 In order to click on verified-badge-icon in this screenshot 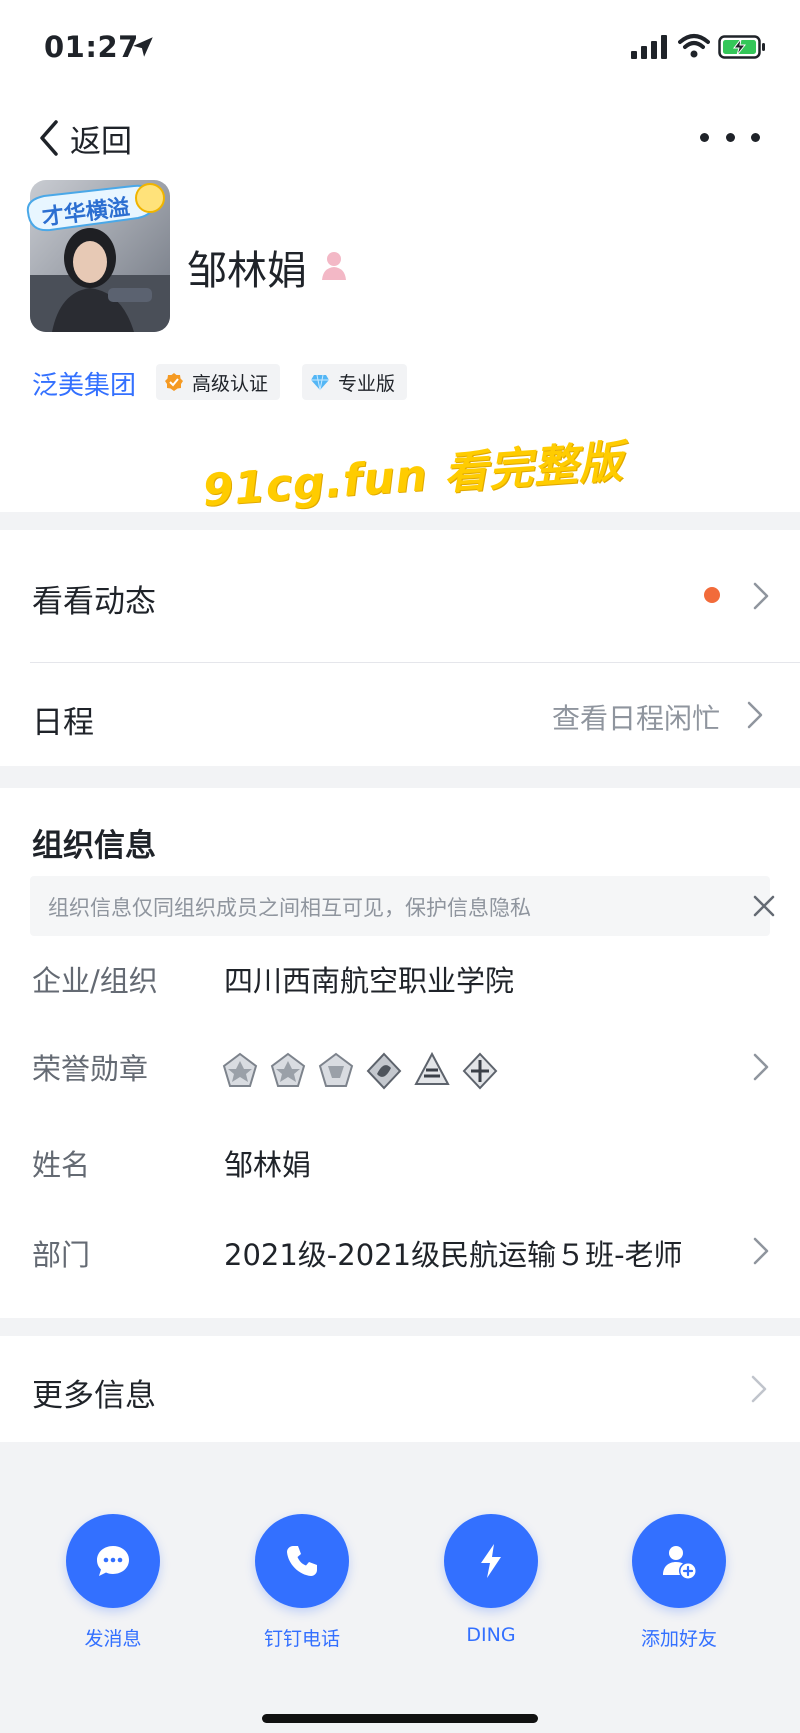, I will do `click(174, 382)`.